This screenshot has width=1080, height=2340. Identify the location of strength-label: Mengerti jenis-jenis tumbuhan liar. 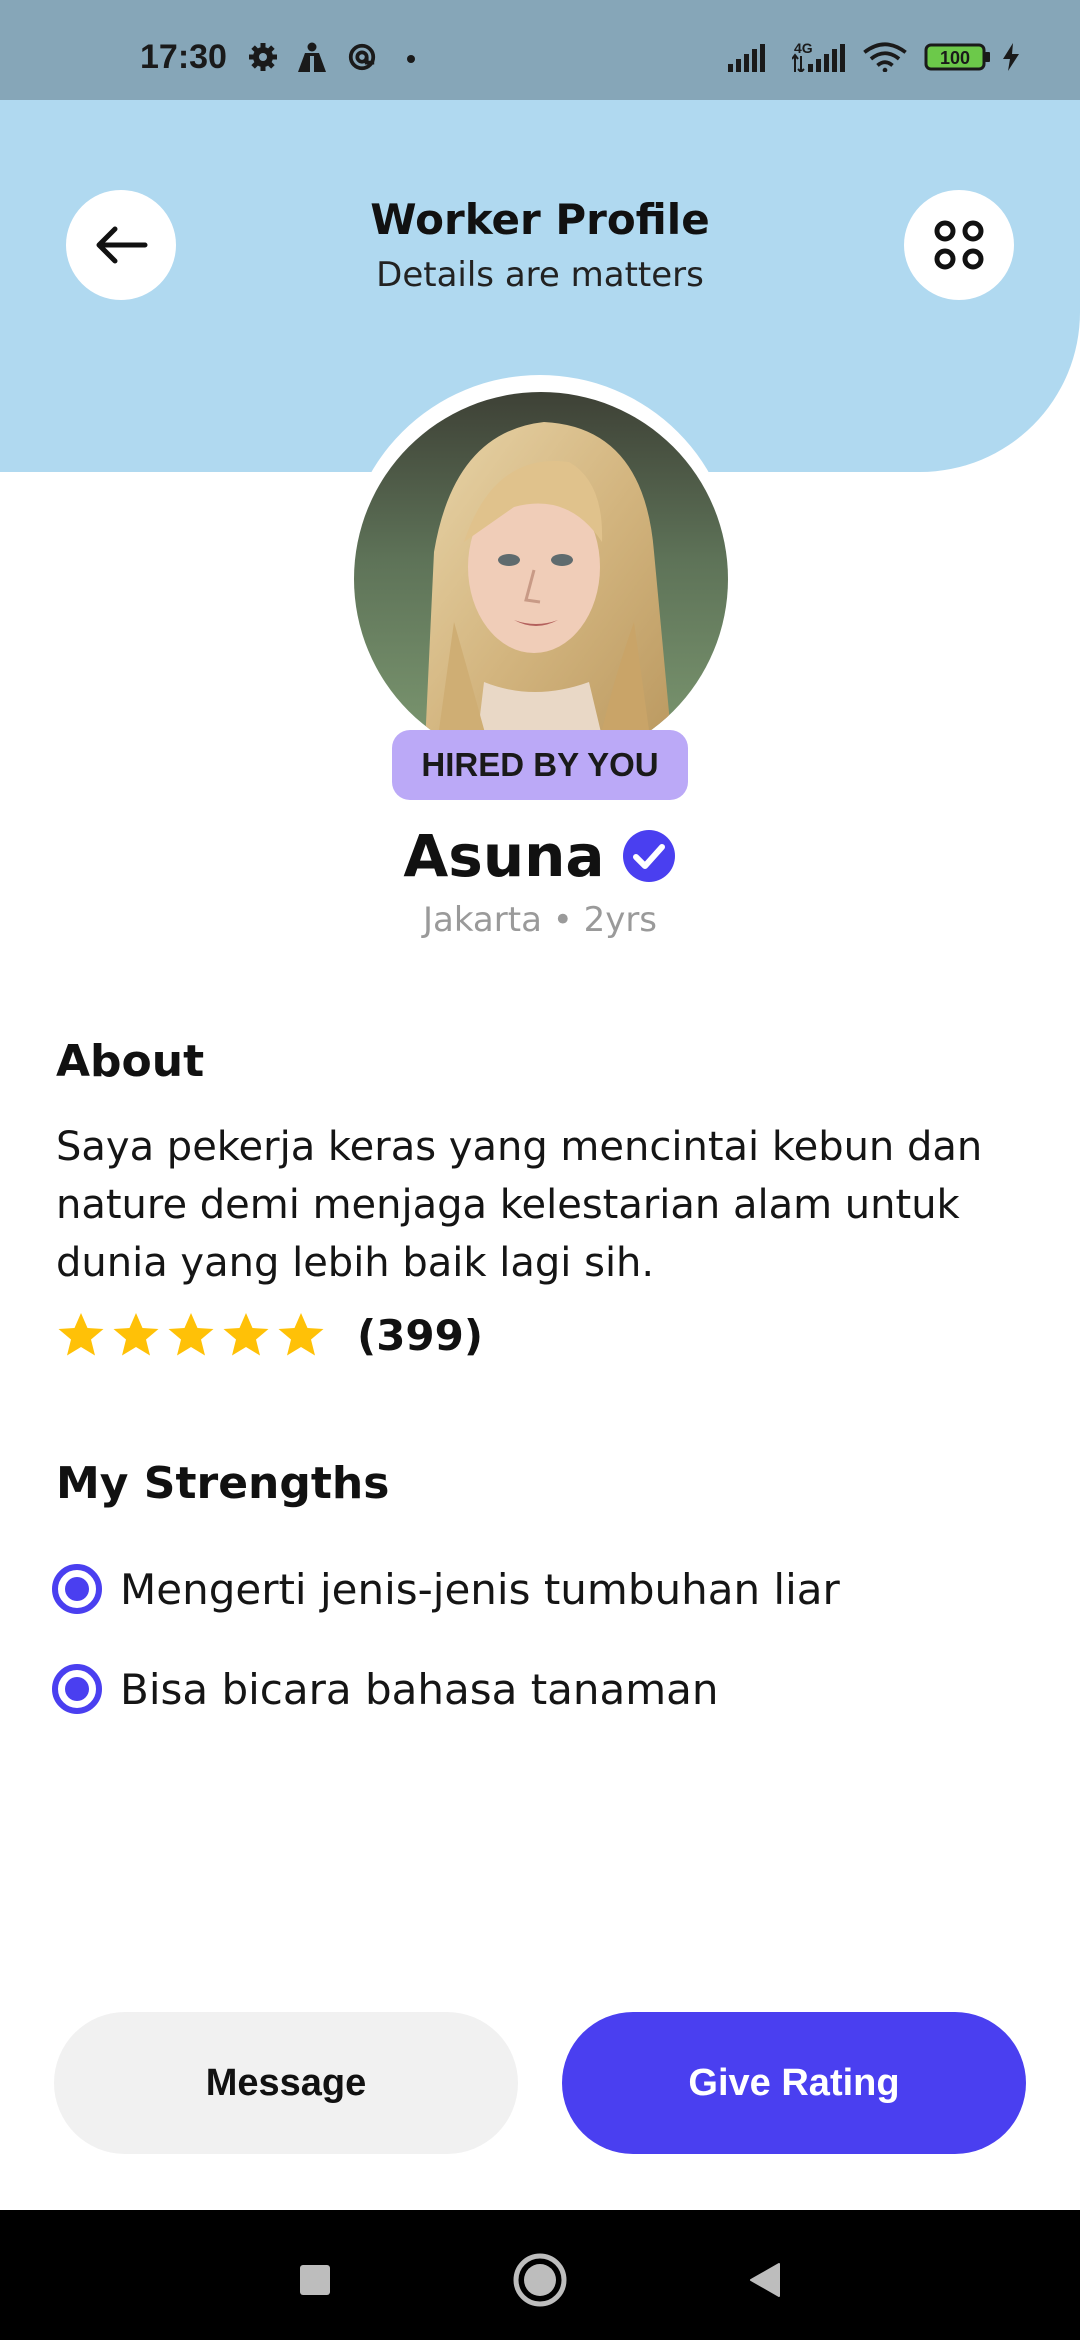
(480, 1589).